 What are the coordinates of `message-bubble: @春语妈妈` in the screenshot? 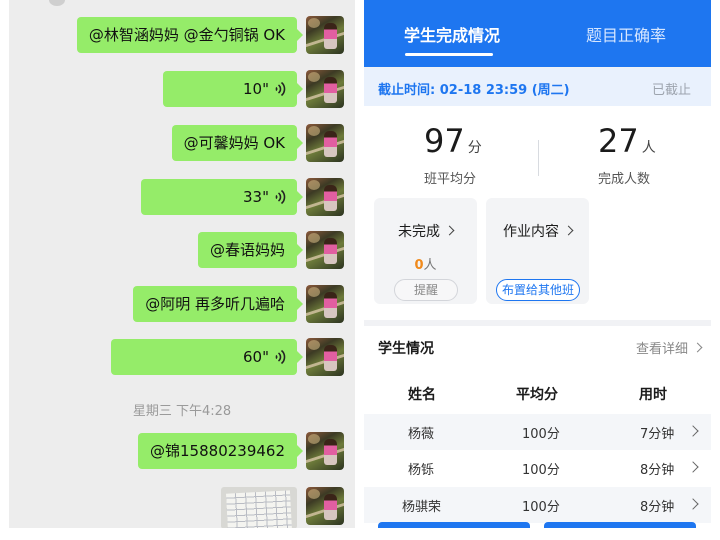 It's located at (250, 250).